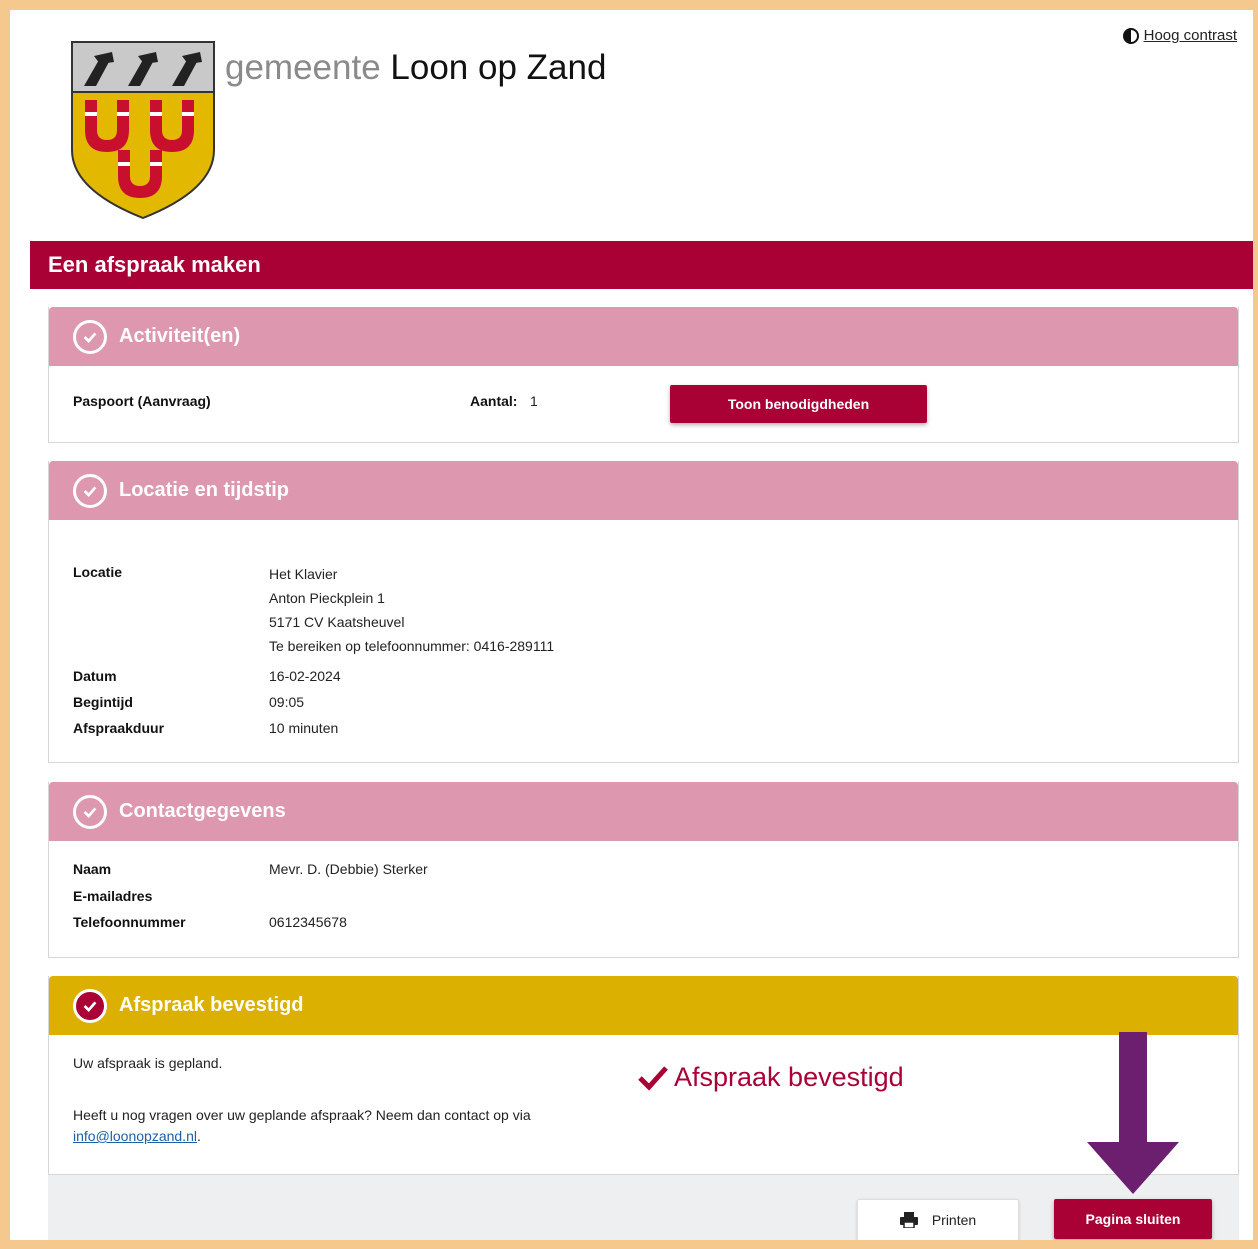  What do you see at coordinates (643, 336) in the screenshot?
I see `activity-panel-header: Activiteit(en)` at bounding box center [643, 336].